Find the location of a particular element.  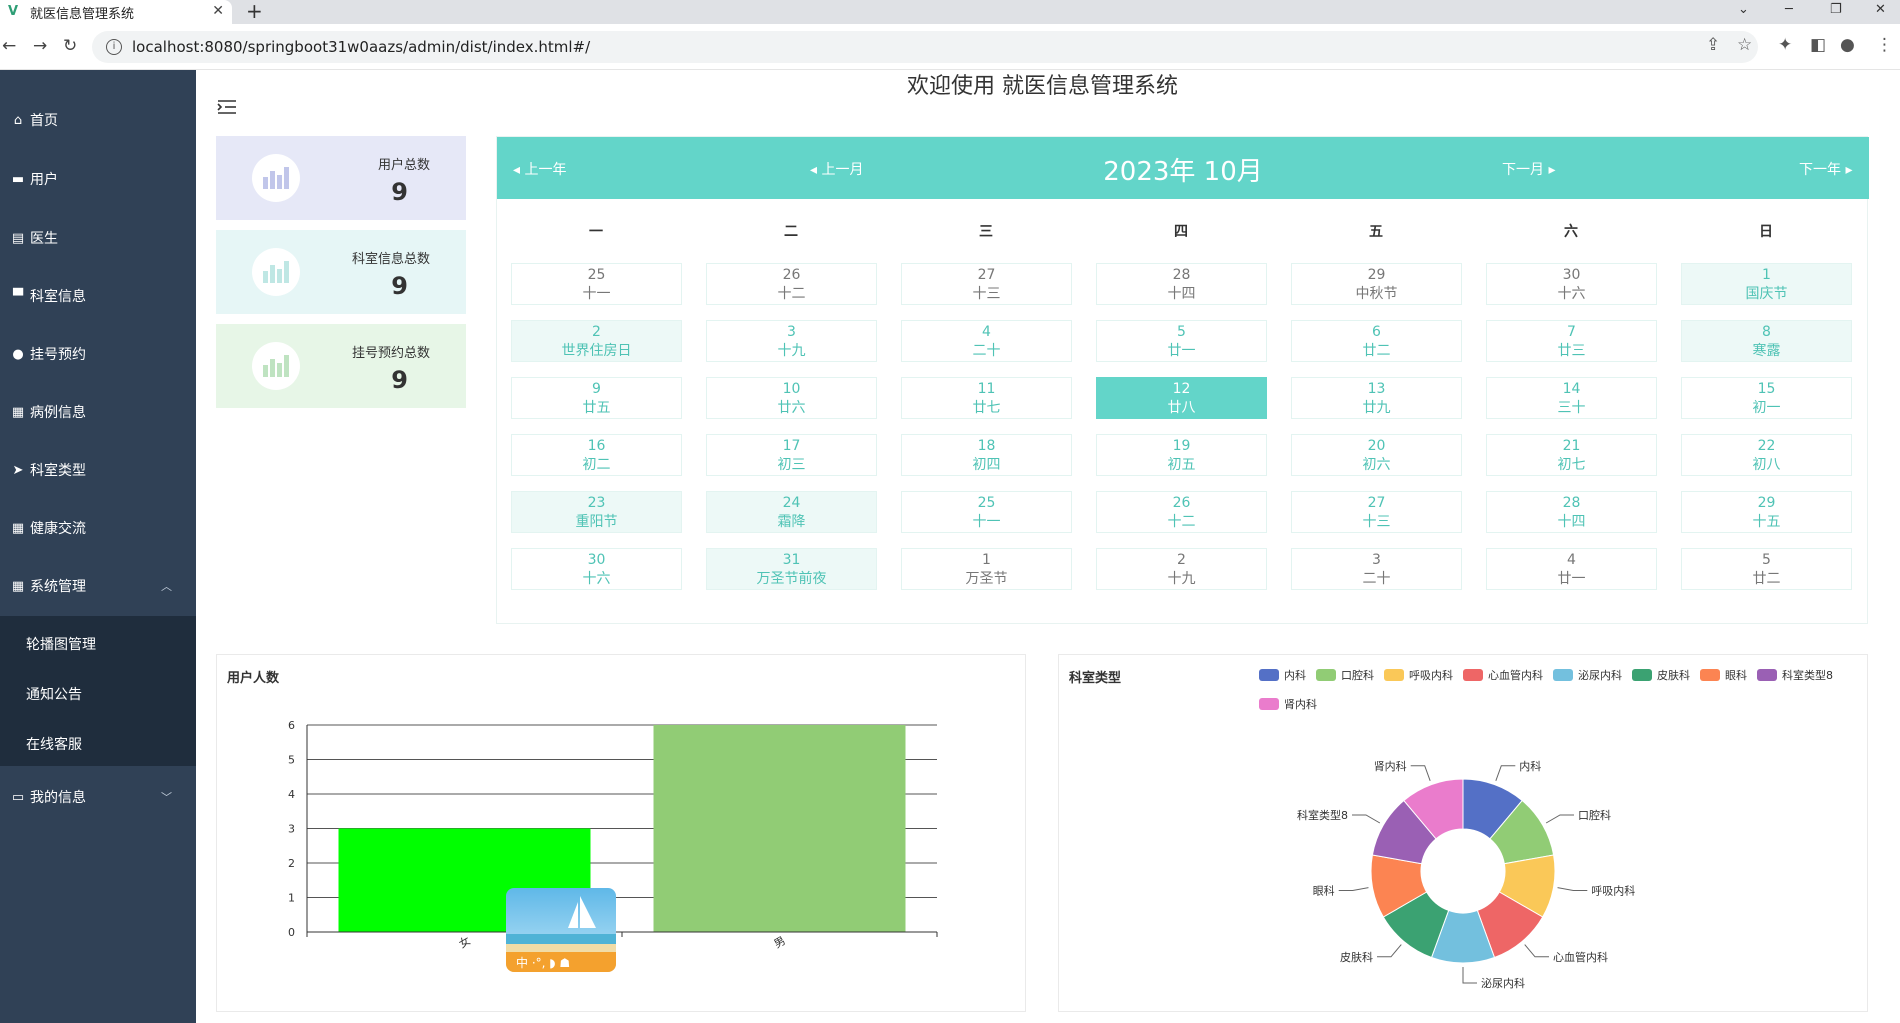

pie-label: 呼吸内科 is located at coordinates (1613, 890).